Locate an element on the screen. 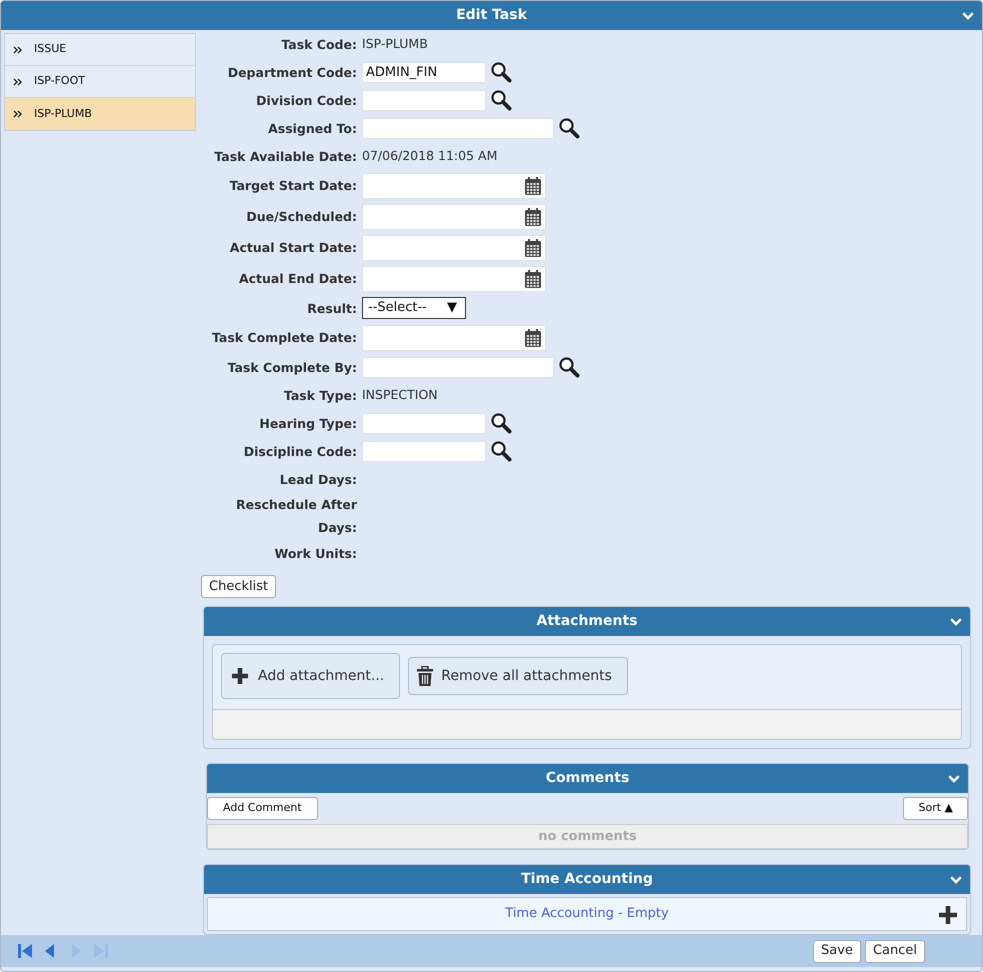 The image size is (983, 972). plus-icon is located at coordinates (240, 676).